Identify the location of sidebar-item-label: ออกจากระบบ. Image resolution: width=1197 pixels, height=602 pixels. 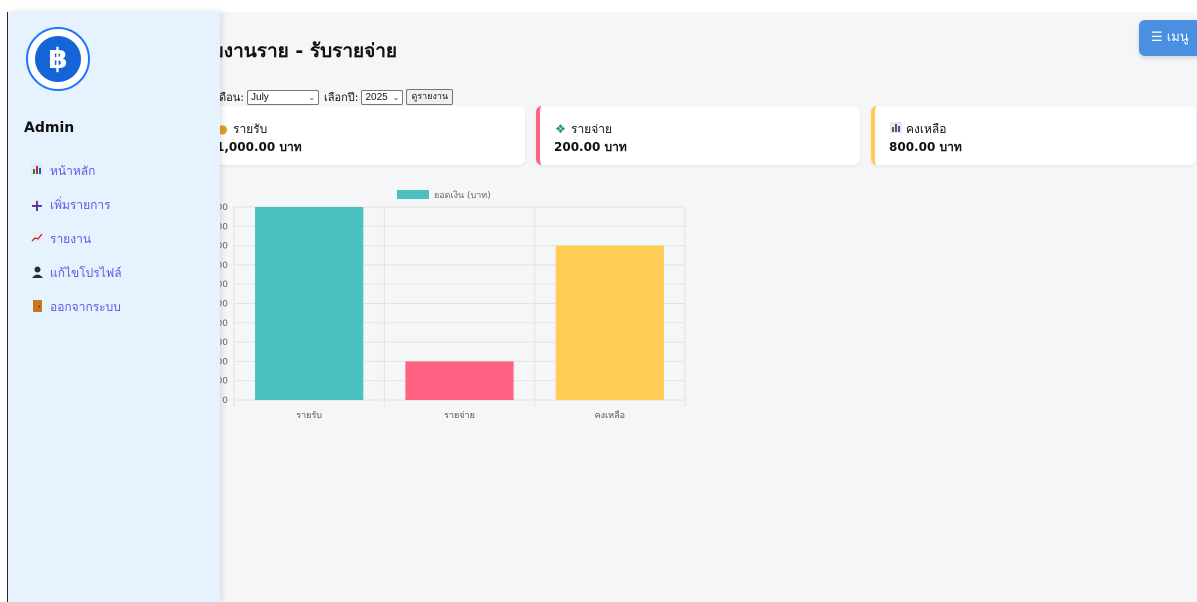
(85, 306).